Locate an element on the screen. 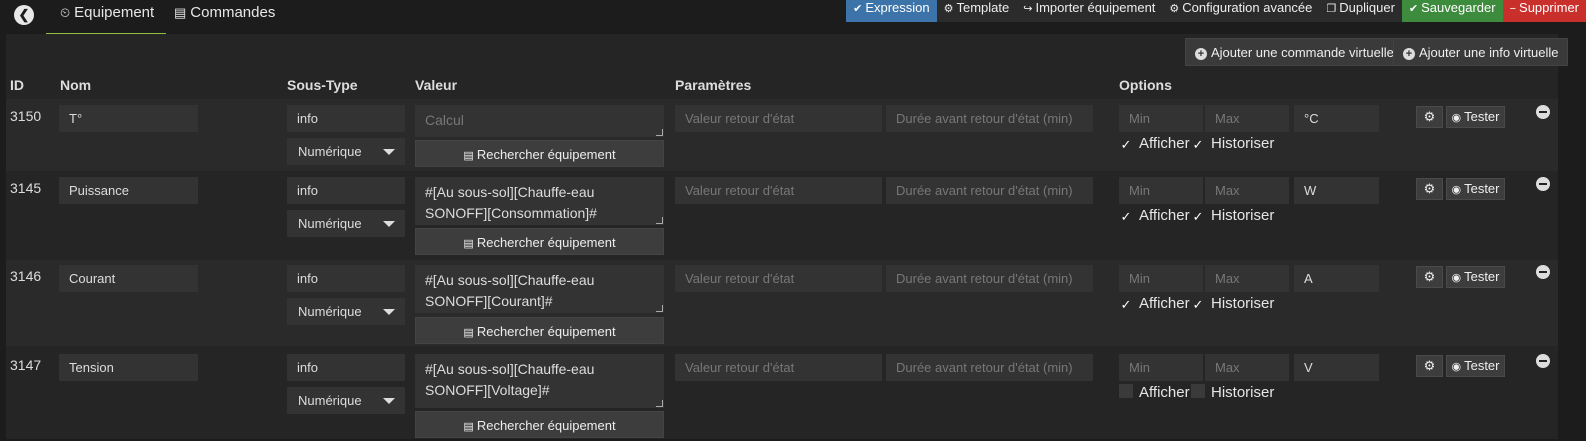 The height and width of the screenshot is (441, 1586). select-value: Numérique is located at coordinates (330, 151).